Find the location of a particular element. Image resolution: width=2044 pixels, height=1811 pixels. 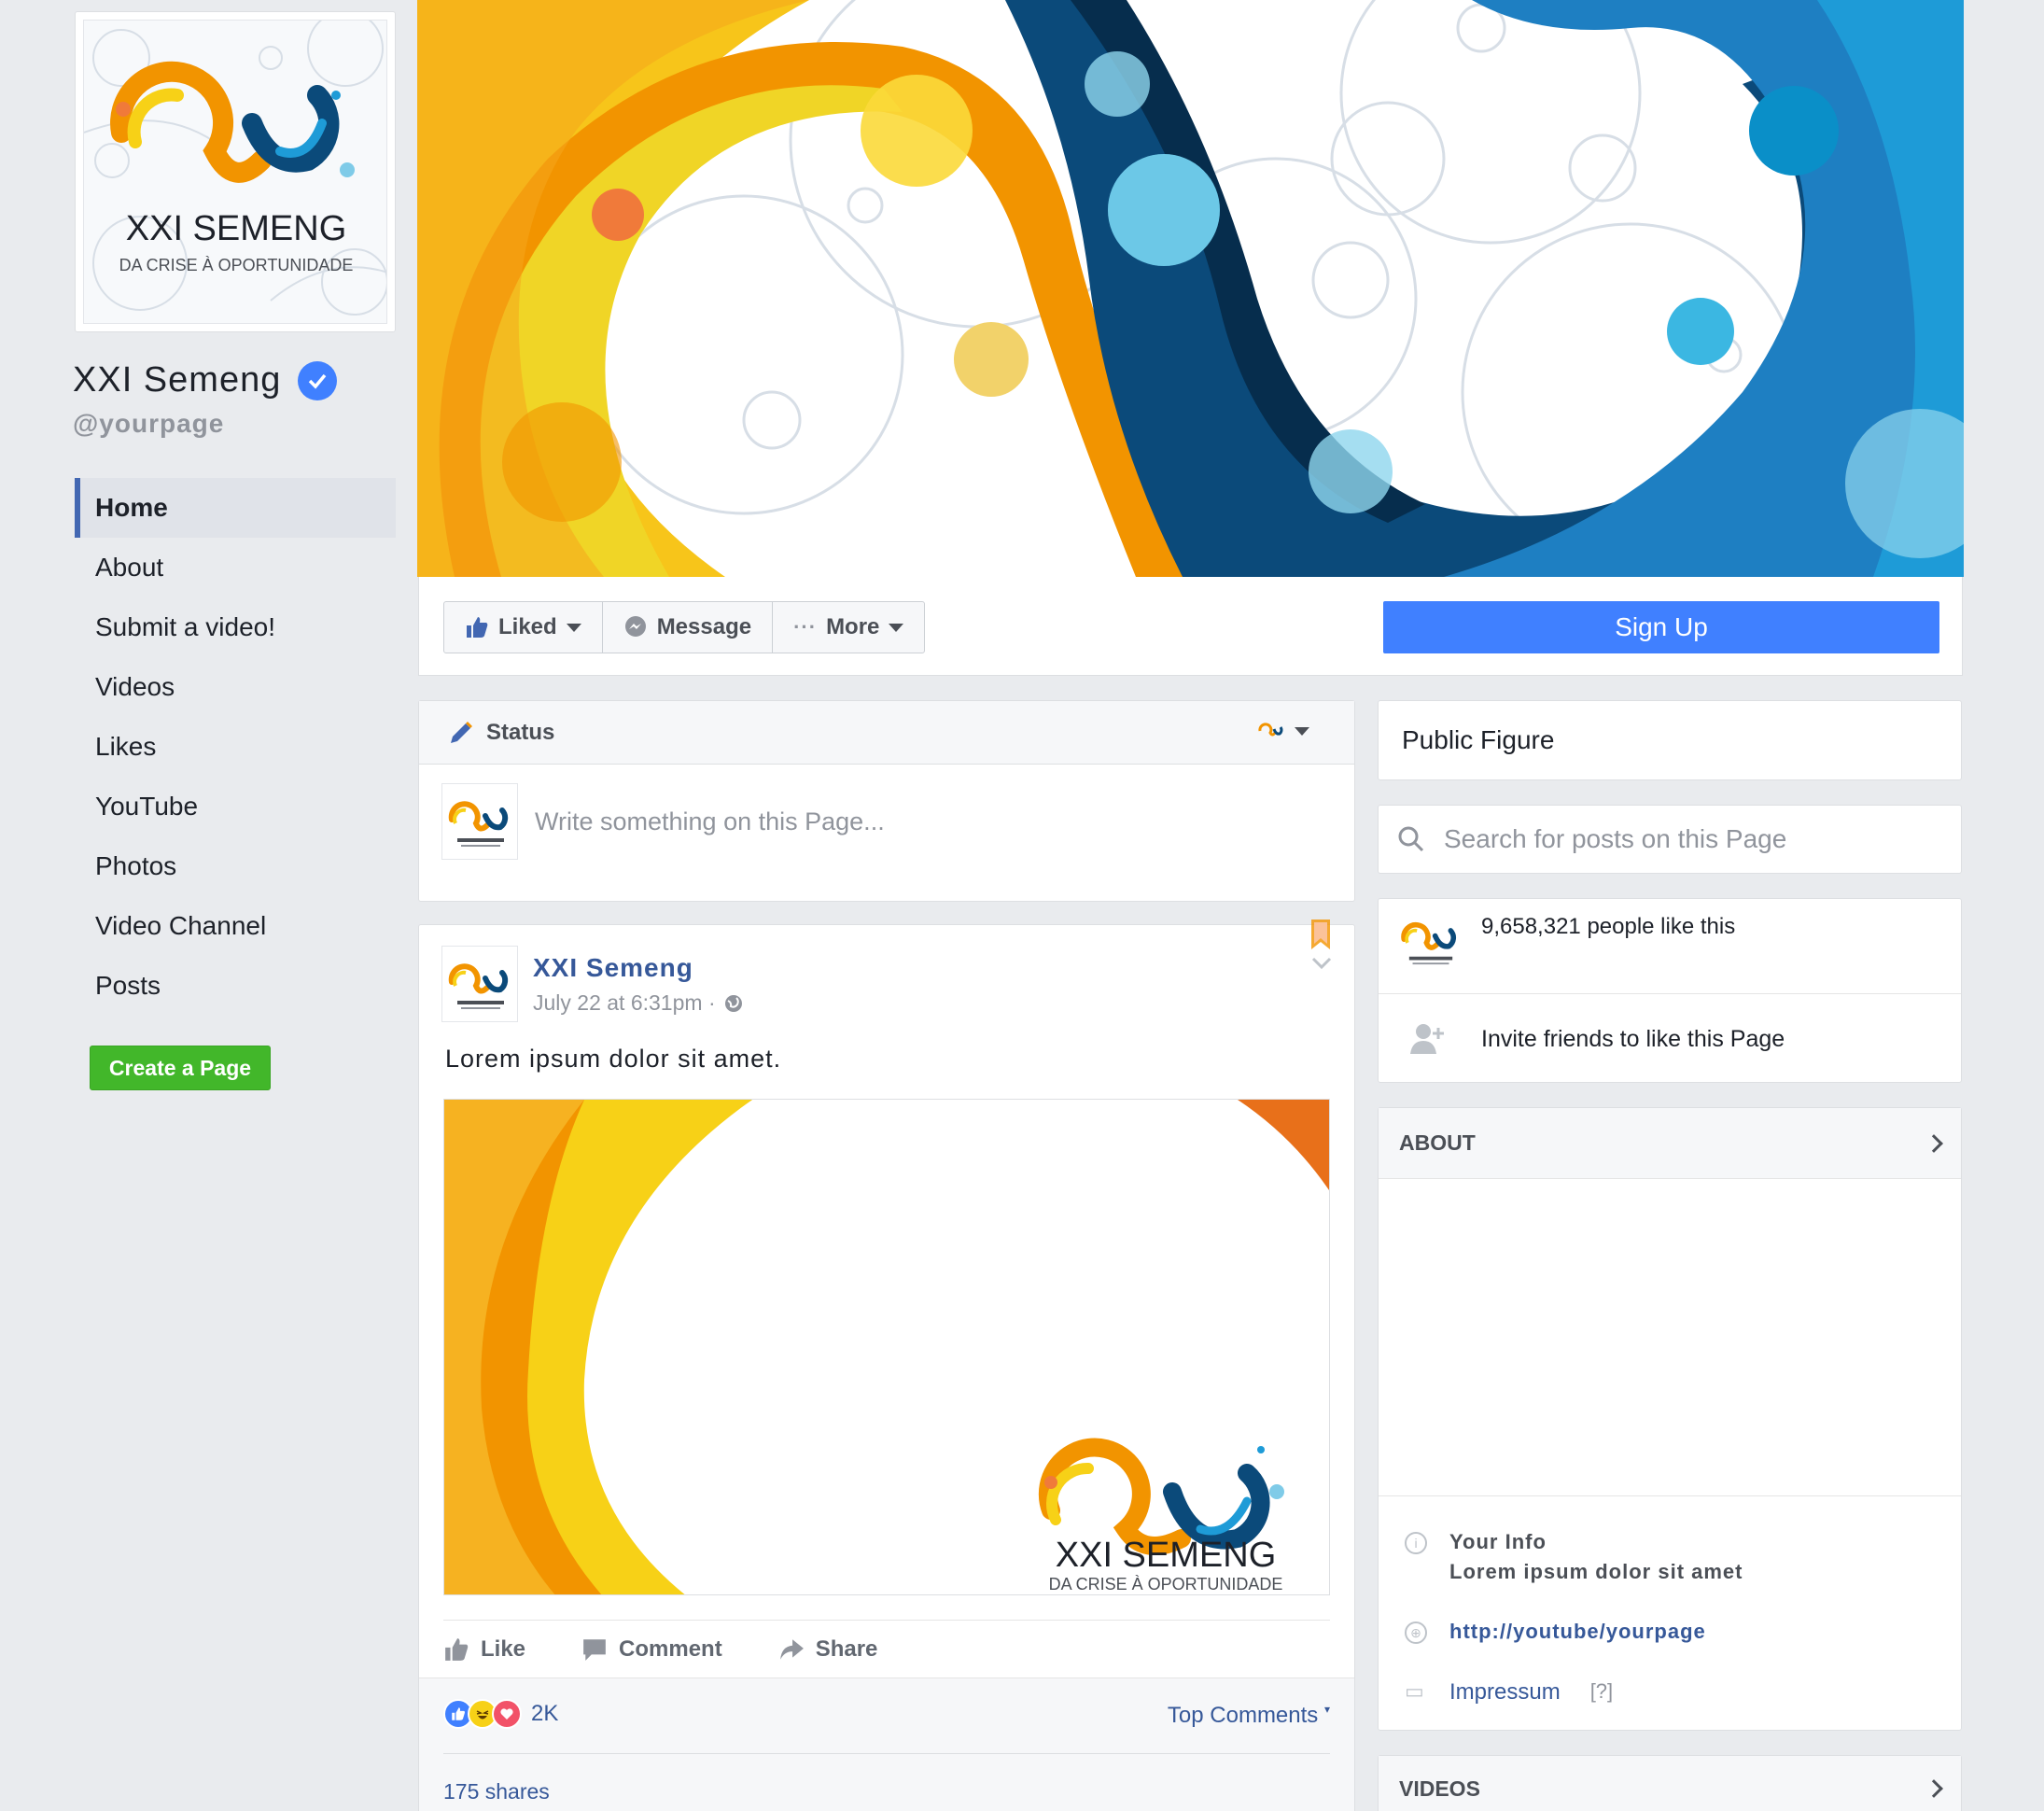

shares-count: 175 shares is located at coordinates (496, 1791).